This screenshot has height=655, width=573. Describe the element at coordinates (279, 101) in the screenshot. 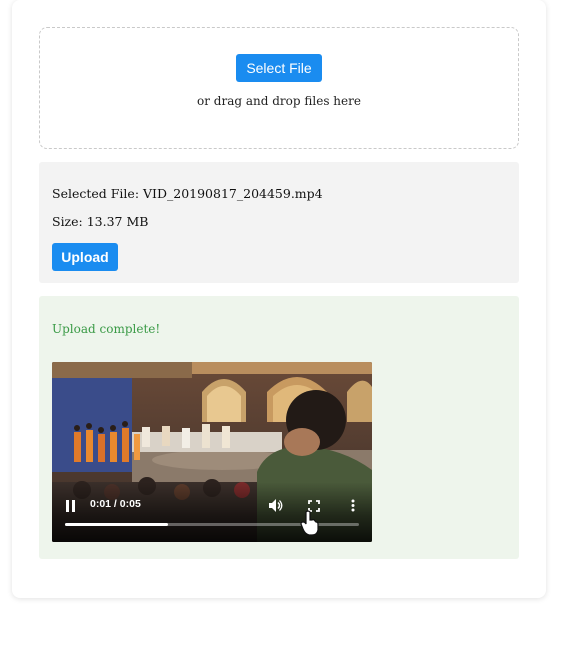

I see `drag-drop-hint: or drag and drop files here` at that location.